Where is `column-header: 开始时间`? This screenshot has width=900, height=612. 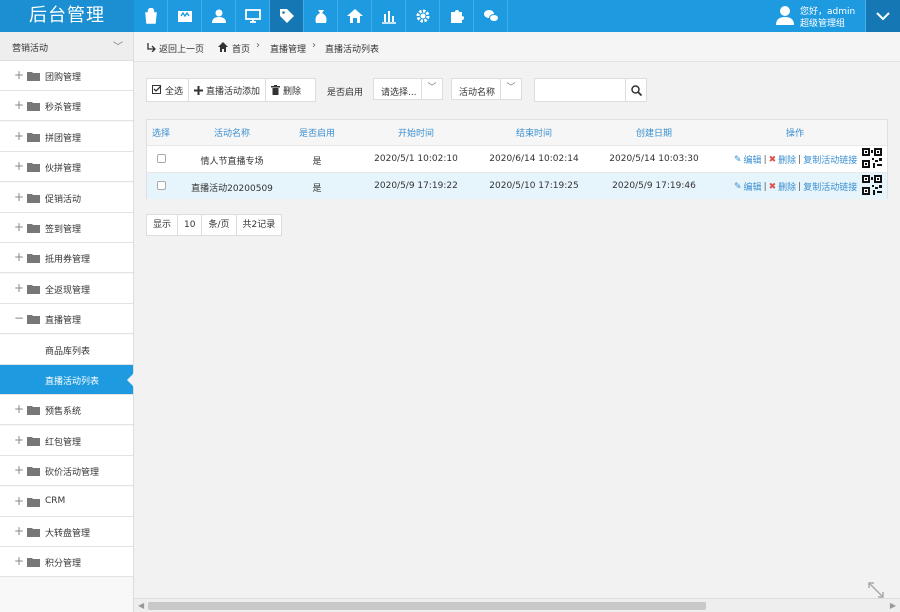 column-header: 开始时间 is located at coordinates (416, 134).